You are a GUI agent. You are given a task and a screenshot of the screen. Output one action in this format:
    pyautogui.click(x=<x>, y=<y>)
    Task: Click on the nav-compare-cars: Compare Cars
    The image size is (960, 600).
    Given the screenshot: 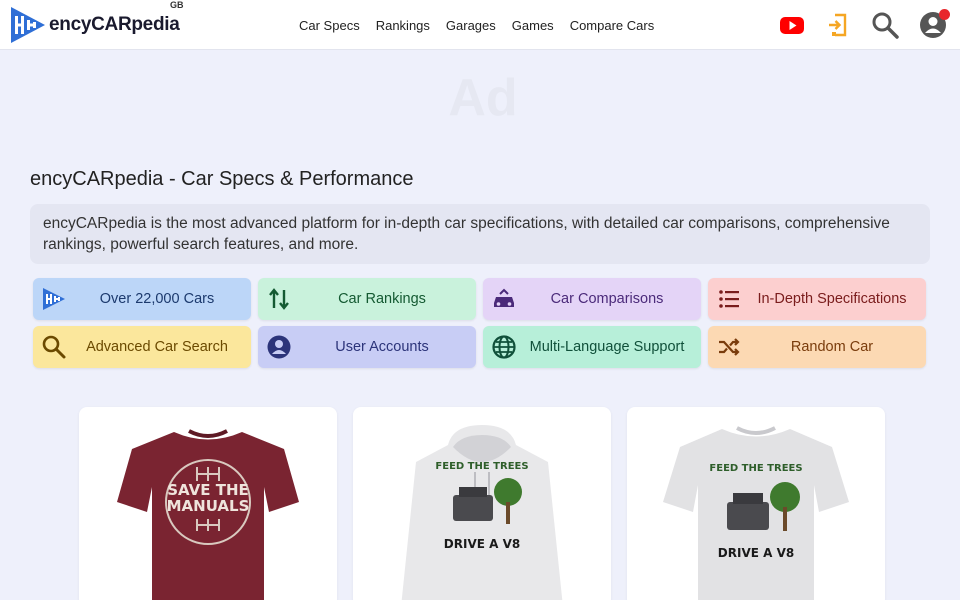 What is the action you would take?
    pyautogui.click(x=612, y=25)
    